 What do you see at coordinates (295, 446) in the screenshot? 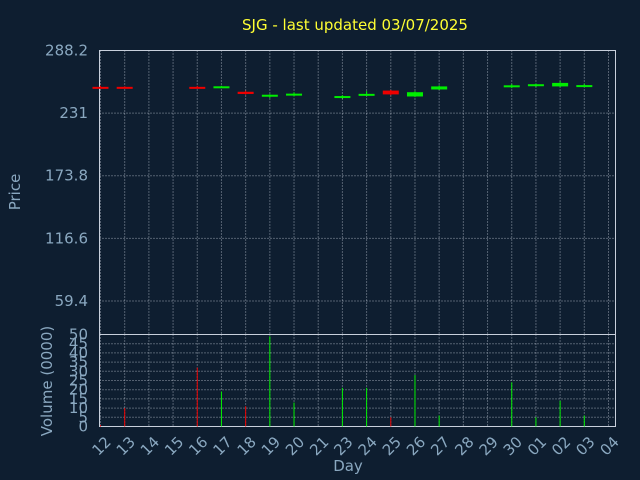
I see `x-tick-label: 20` at bounding box center [295, 446].